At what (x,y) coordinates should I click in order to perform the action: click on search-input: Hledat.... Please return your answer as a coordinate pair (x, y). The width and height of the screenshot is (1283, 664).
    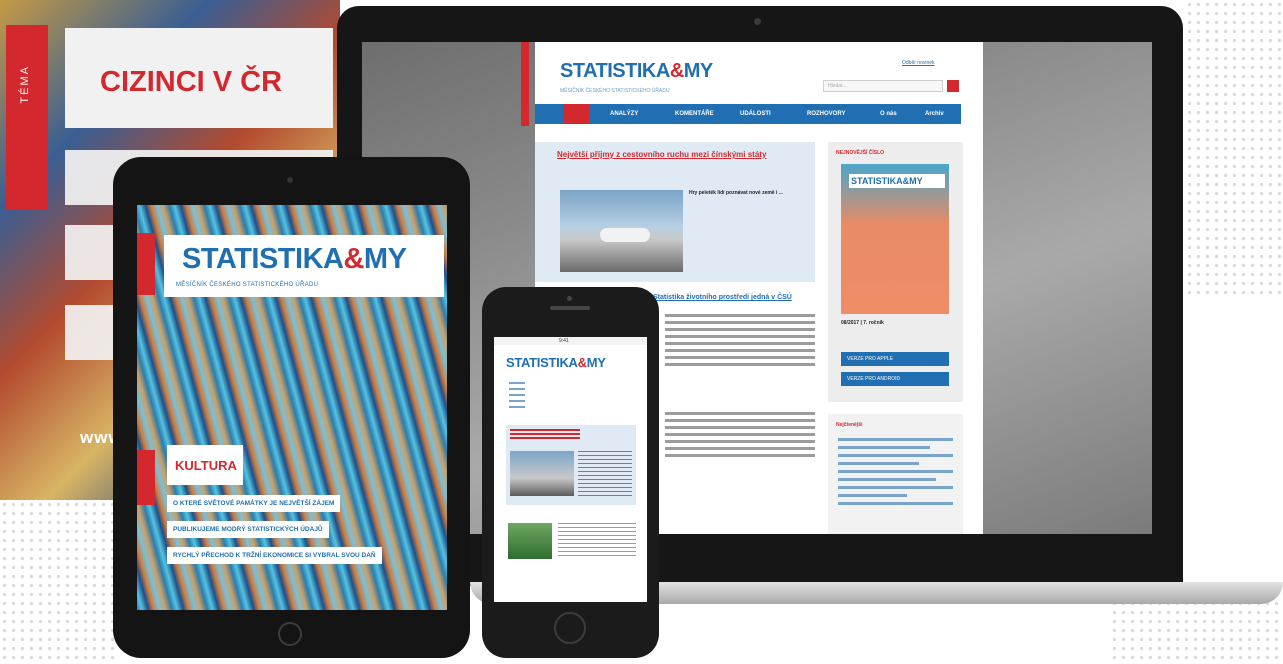
    Looking at the image, I should click on (883, 86).